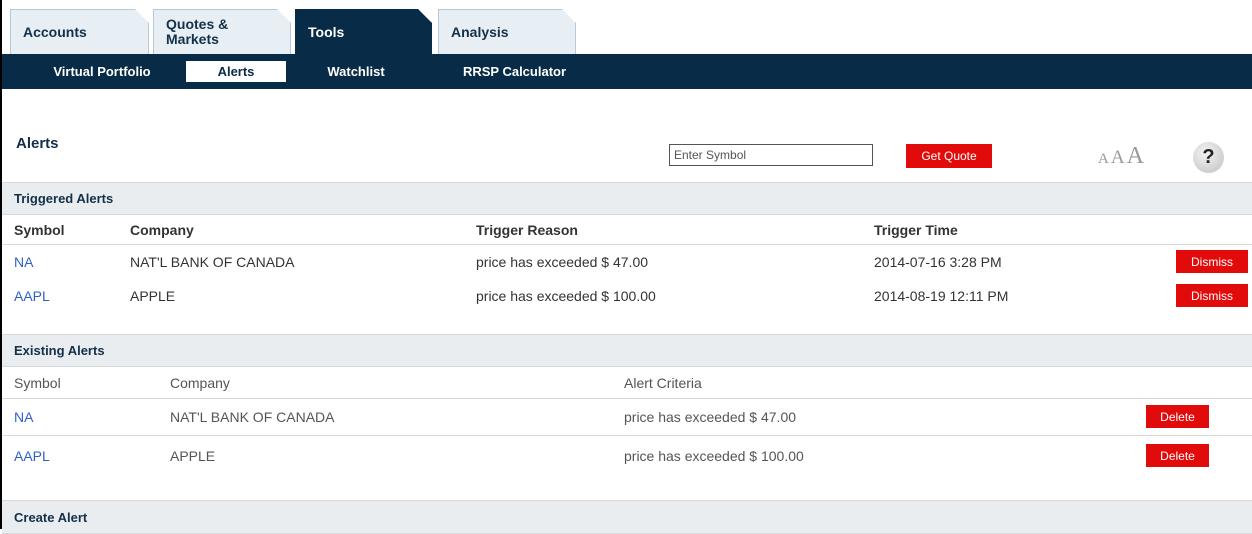 The width and height of the screenshot is (1252, 534). Describe the element at coordinates (37, 143) in the screenshot. I see `page-title: Alerts` at that location.